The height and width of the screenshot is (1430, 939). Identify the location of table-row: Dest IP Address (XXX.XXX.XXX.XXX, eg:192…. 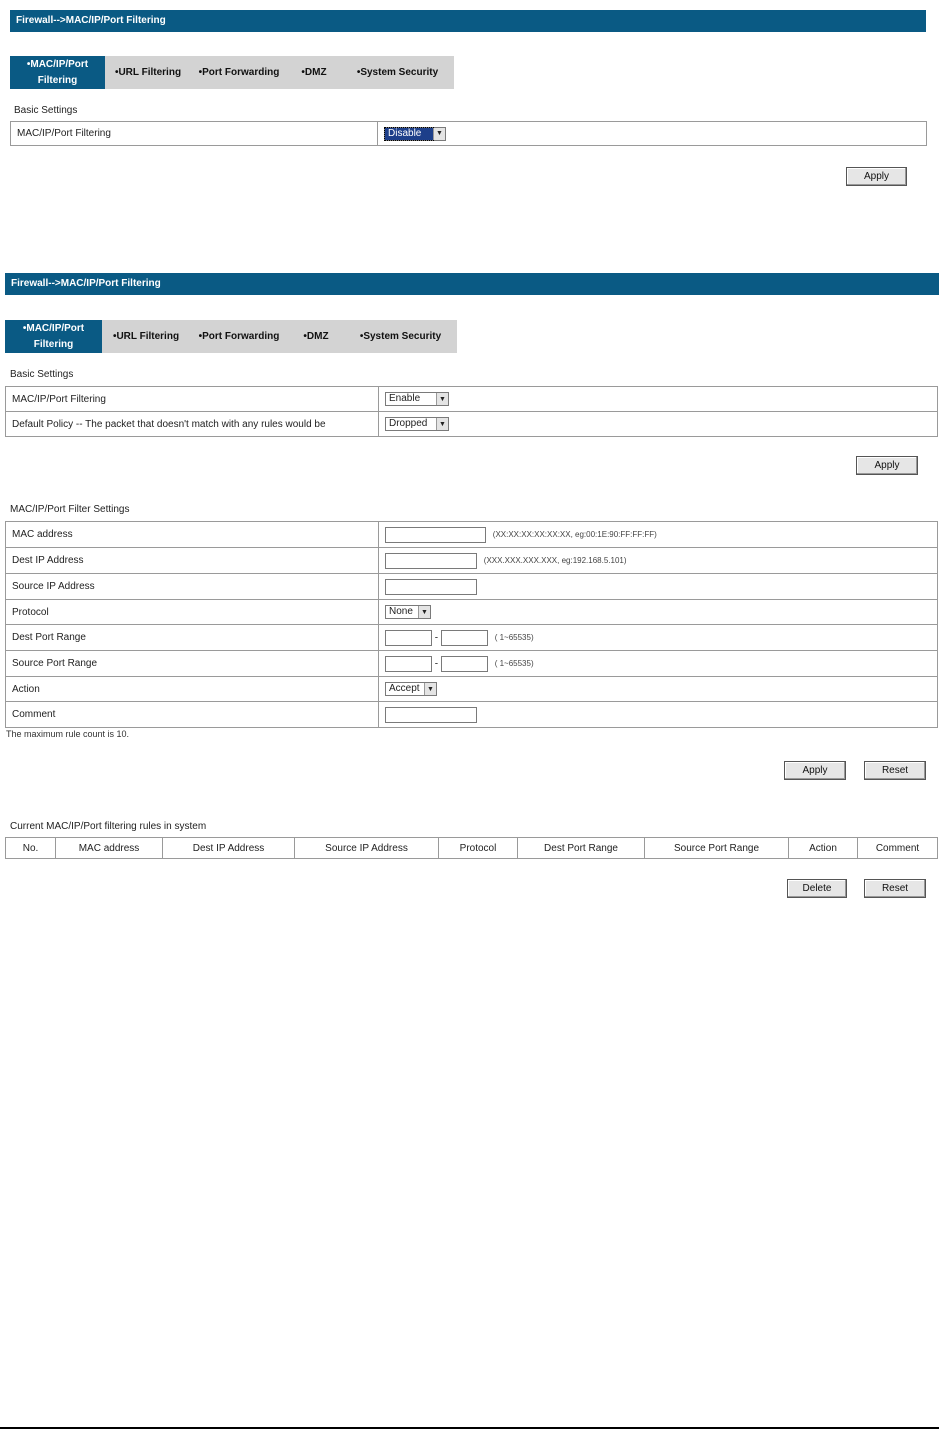
(471, 560).